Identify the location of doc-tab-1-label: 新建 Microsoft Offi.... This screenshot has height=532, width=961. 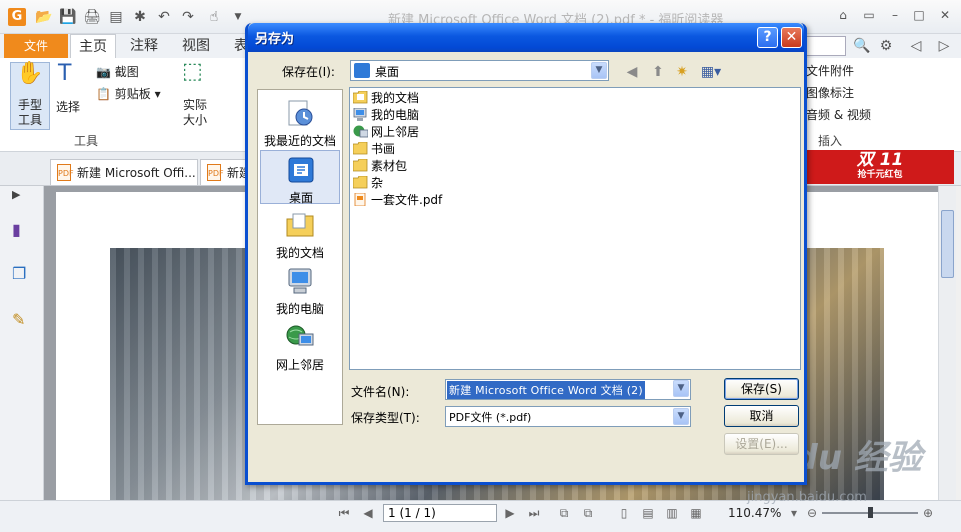
(136, 173).